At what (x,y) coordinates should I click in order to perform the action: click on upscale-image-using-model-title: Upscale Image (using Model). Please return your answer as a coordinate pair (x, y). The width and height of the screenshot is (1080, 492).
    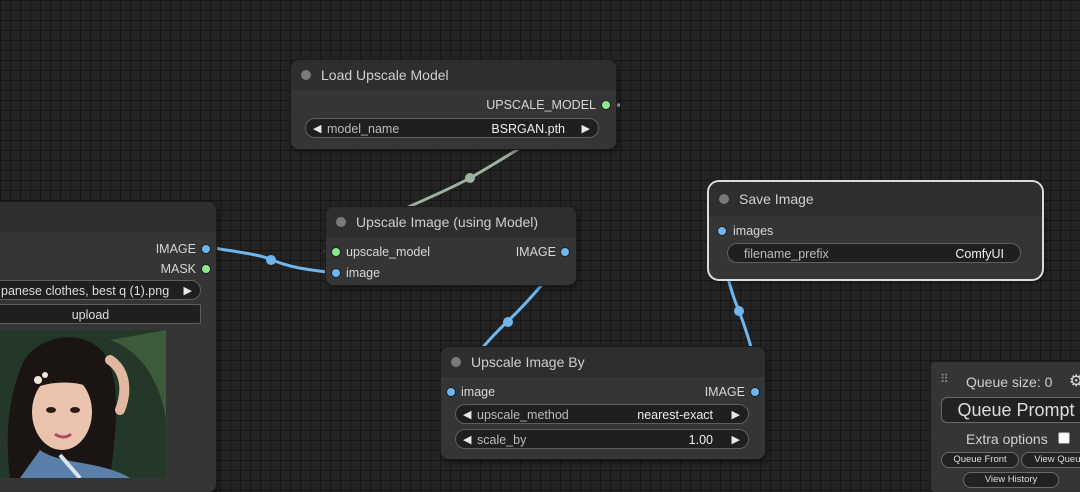
    Looking at the image, I should click on (451, 222).